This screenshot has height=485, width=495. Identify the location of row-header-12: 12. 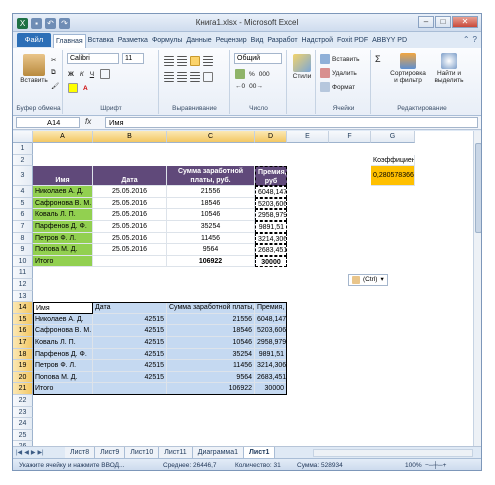
(23, 285).